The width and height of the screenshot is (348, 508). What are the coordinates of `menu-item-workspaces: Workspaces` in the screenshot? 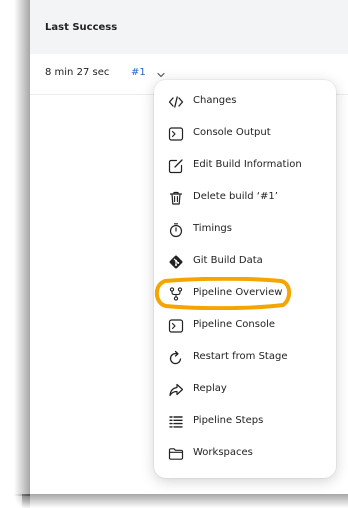 It's located at (245, 454).